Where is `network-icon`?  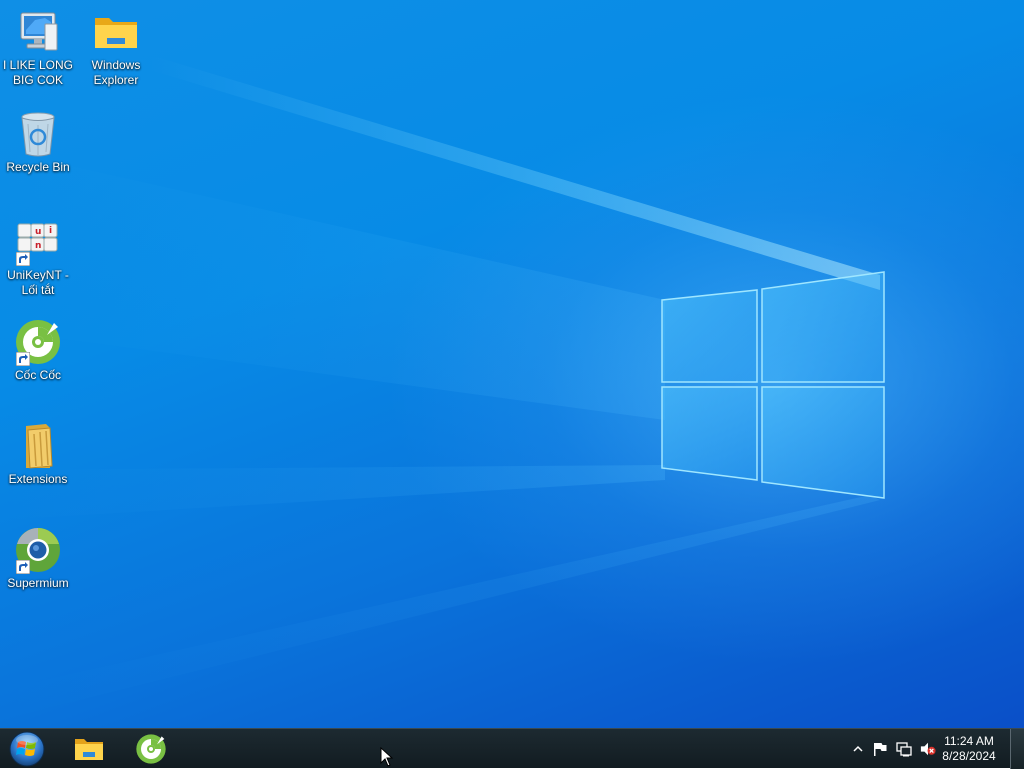
network-icon is located at coordinates (904, 749).